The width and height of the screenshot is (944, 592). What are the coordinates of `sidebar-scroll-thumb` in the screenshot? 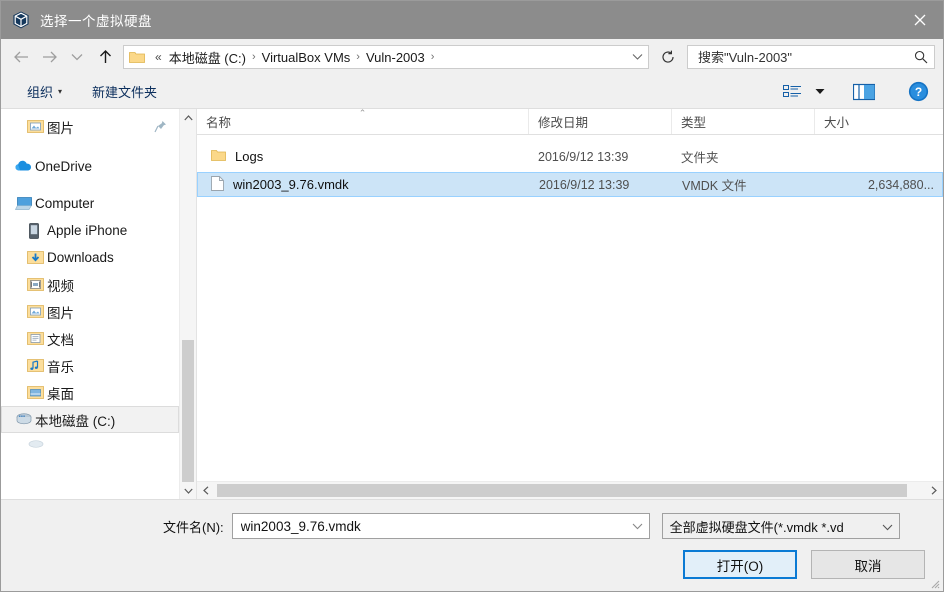 It's located at (188, 410).